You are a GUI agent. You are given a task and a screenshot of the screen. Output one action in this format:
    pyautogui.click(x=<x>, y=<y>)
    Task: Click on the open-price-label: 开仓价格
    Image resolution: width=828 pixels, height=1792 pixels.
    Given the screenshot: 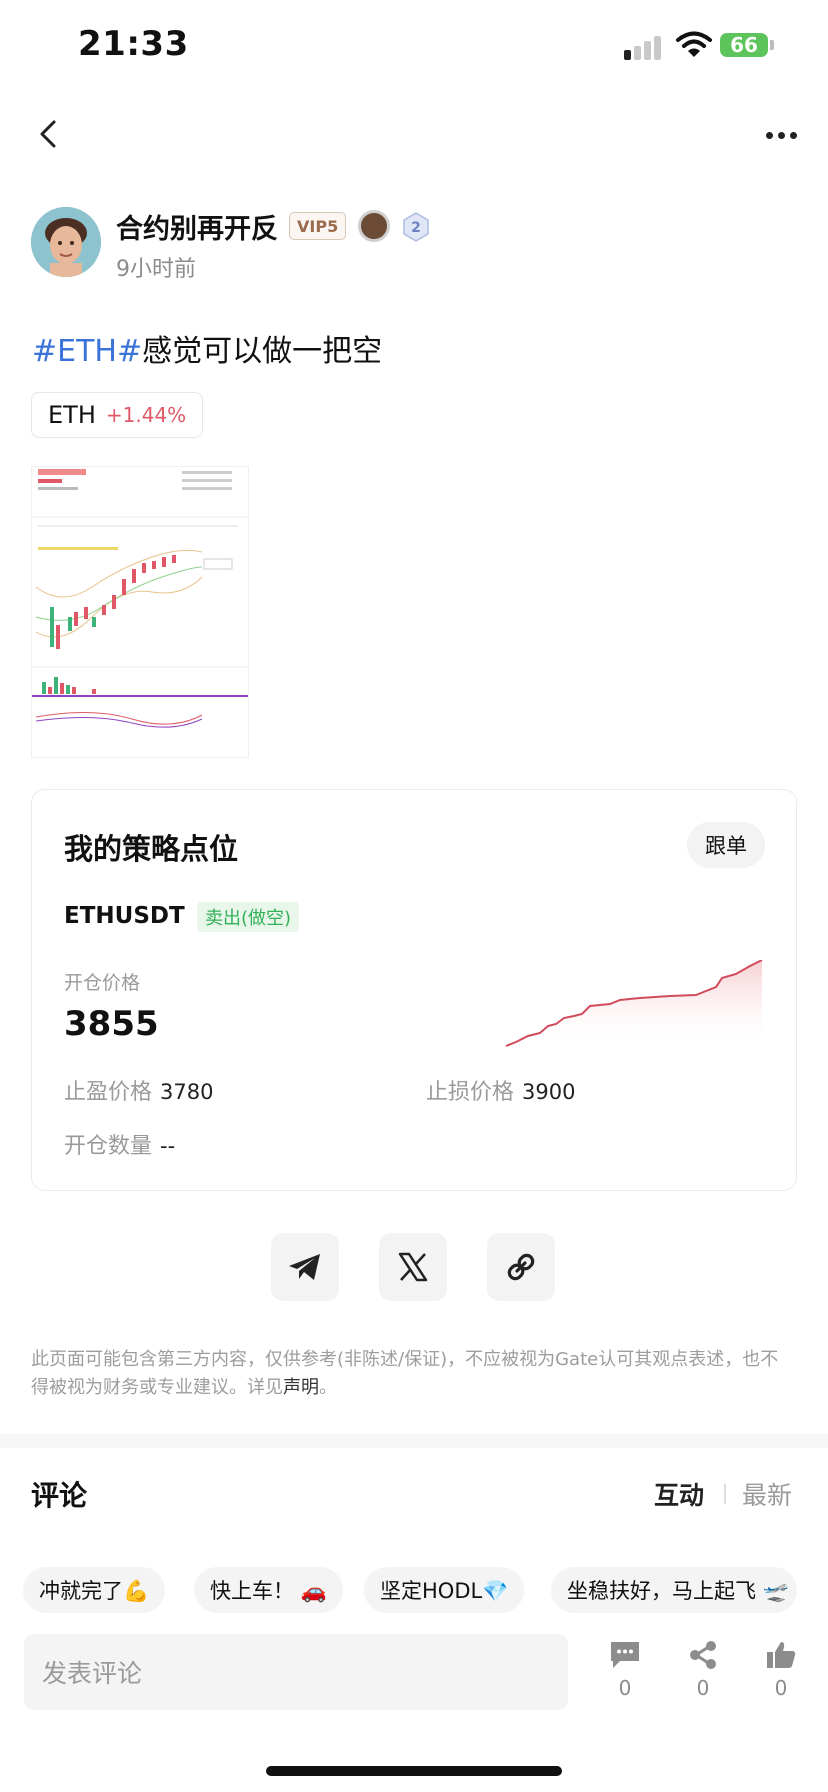 What is the action you would take?
    pyautogui.click(x=102, y=983)
    